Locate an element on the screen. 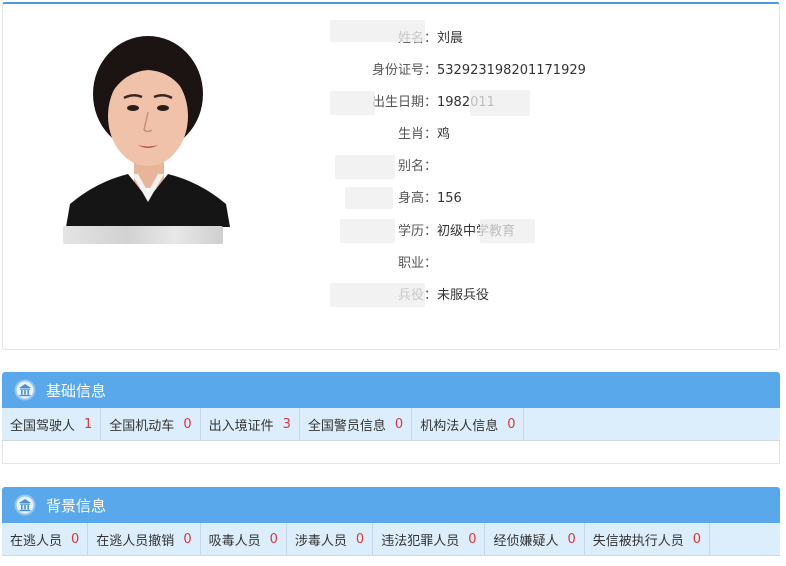 Image resolution: width=786 pixels, height=566 pixels. tab-drug-related: 涉毒人员 0 is located at coordinates (330, 539).